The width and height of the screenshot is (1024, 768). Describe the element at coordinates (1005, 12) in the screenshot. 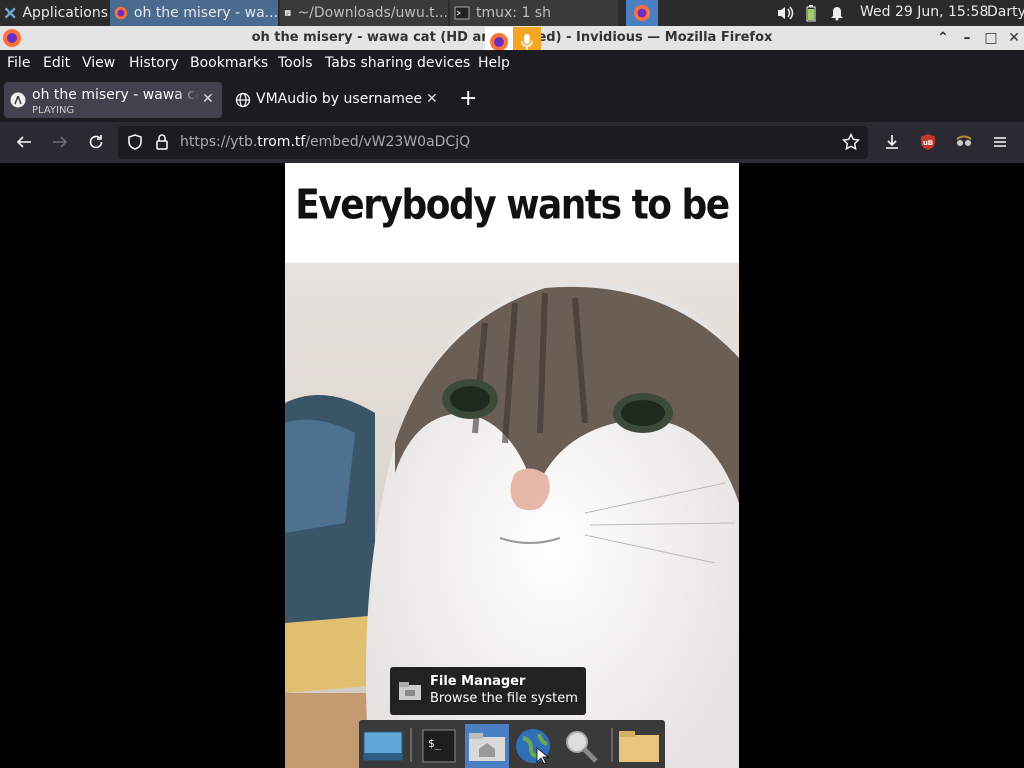

I see `user-menu: Darty` at that location.